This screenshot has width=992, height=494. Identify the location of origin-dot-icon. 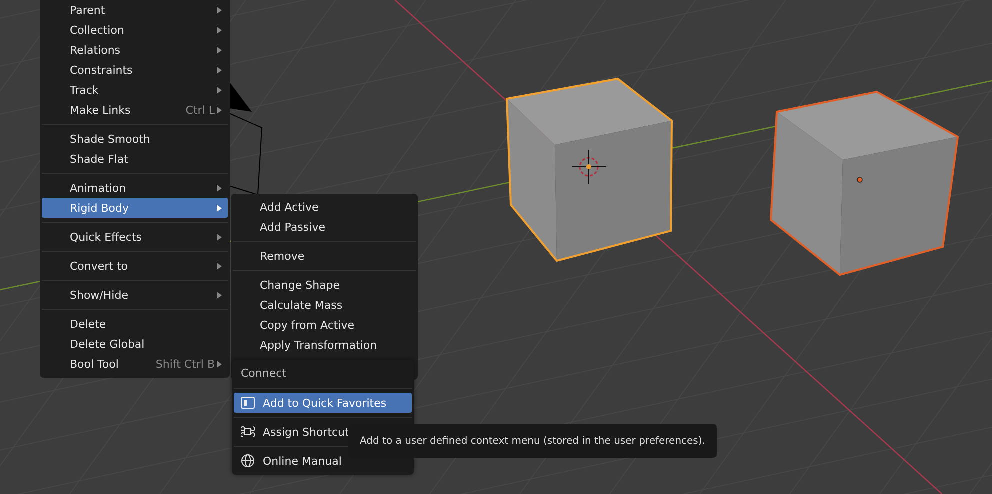
(860, 180).